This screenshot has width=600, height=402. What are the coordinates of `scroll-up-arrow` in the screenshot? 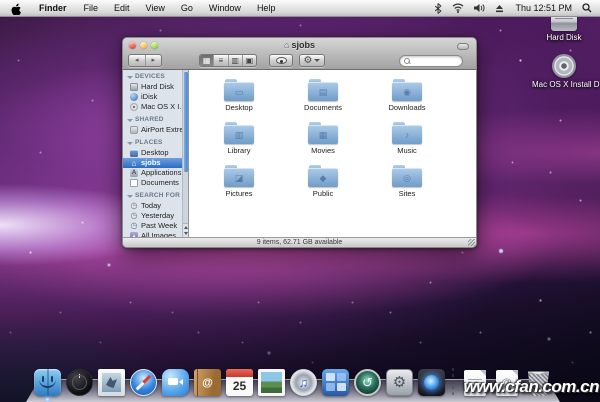 It's located at (186, 228).